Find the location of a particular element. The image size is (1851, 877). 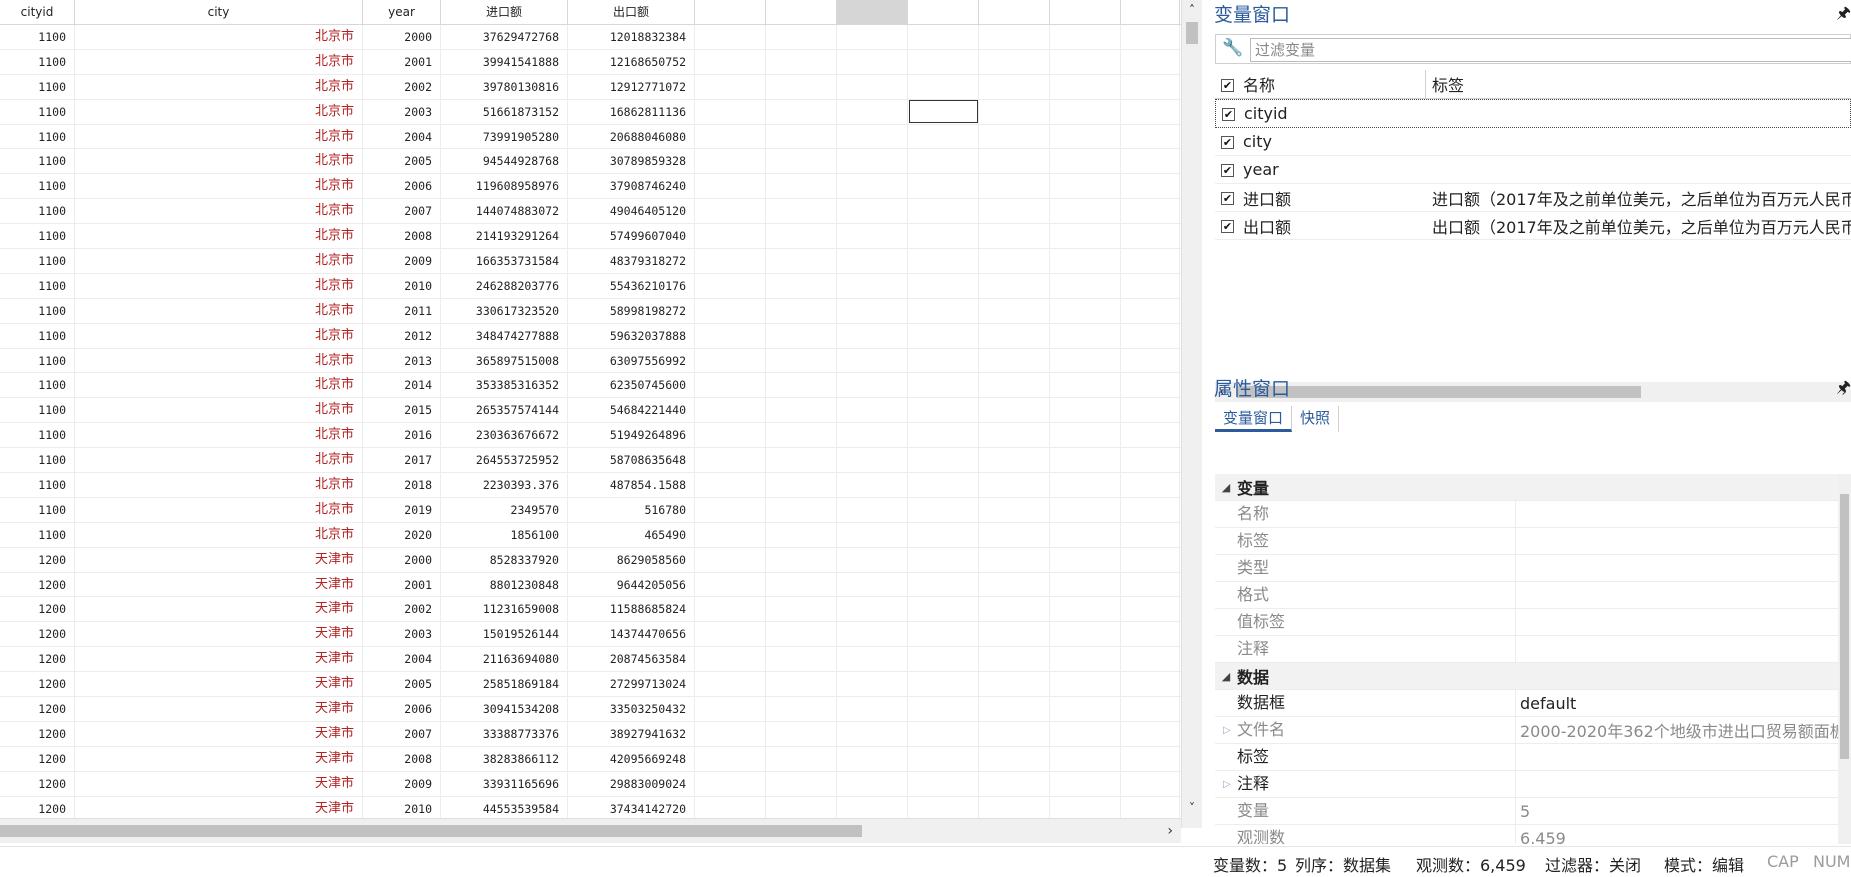

property-row: 标签 is located at coordinates (1533, 541).